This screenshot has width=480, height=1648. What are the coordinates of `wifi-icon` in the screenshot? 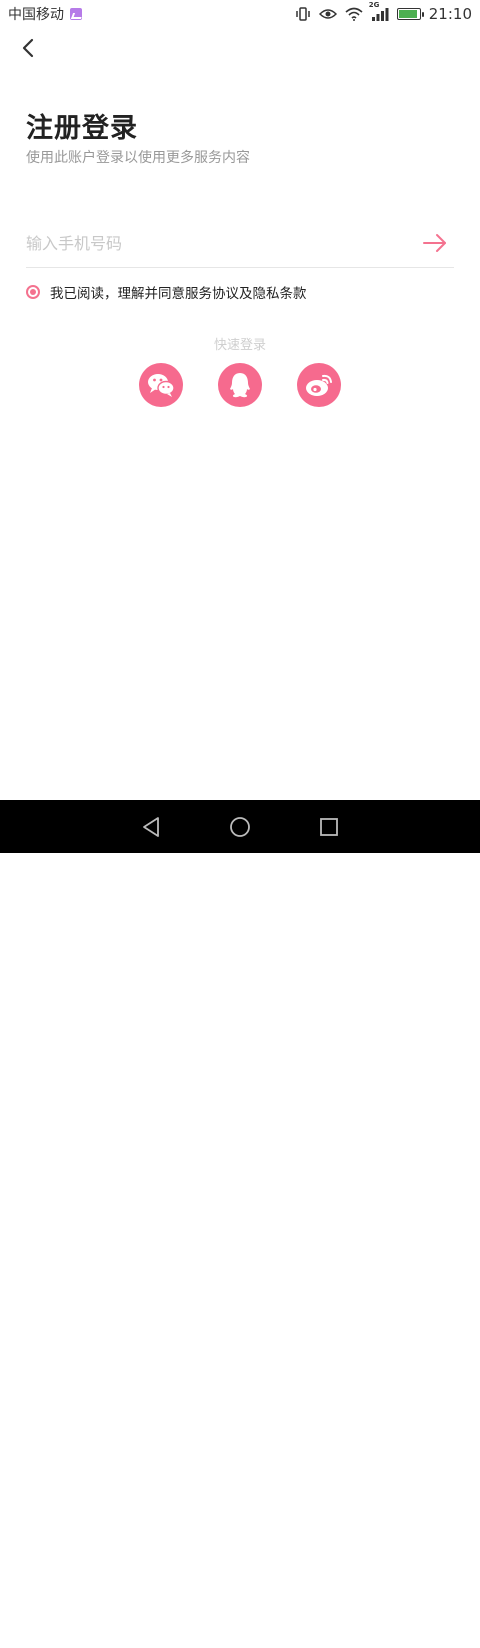 It's located at (354, 14).